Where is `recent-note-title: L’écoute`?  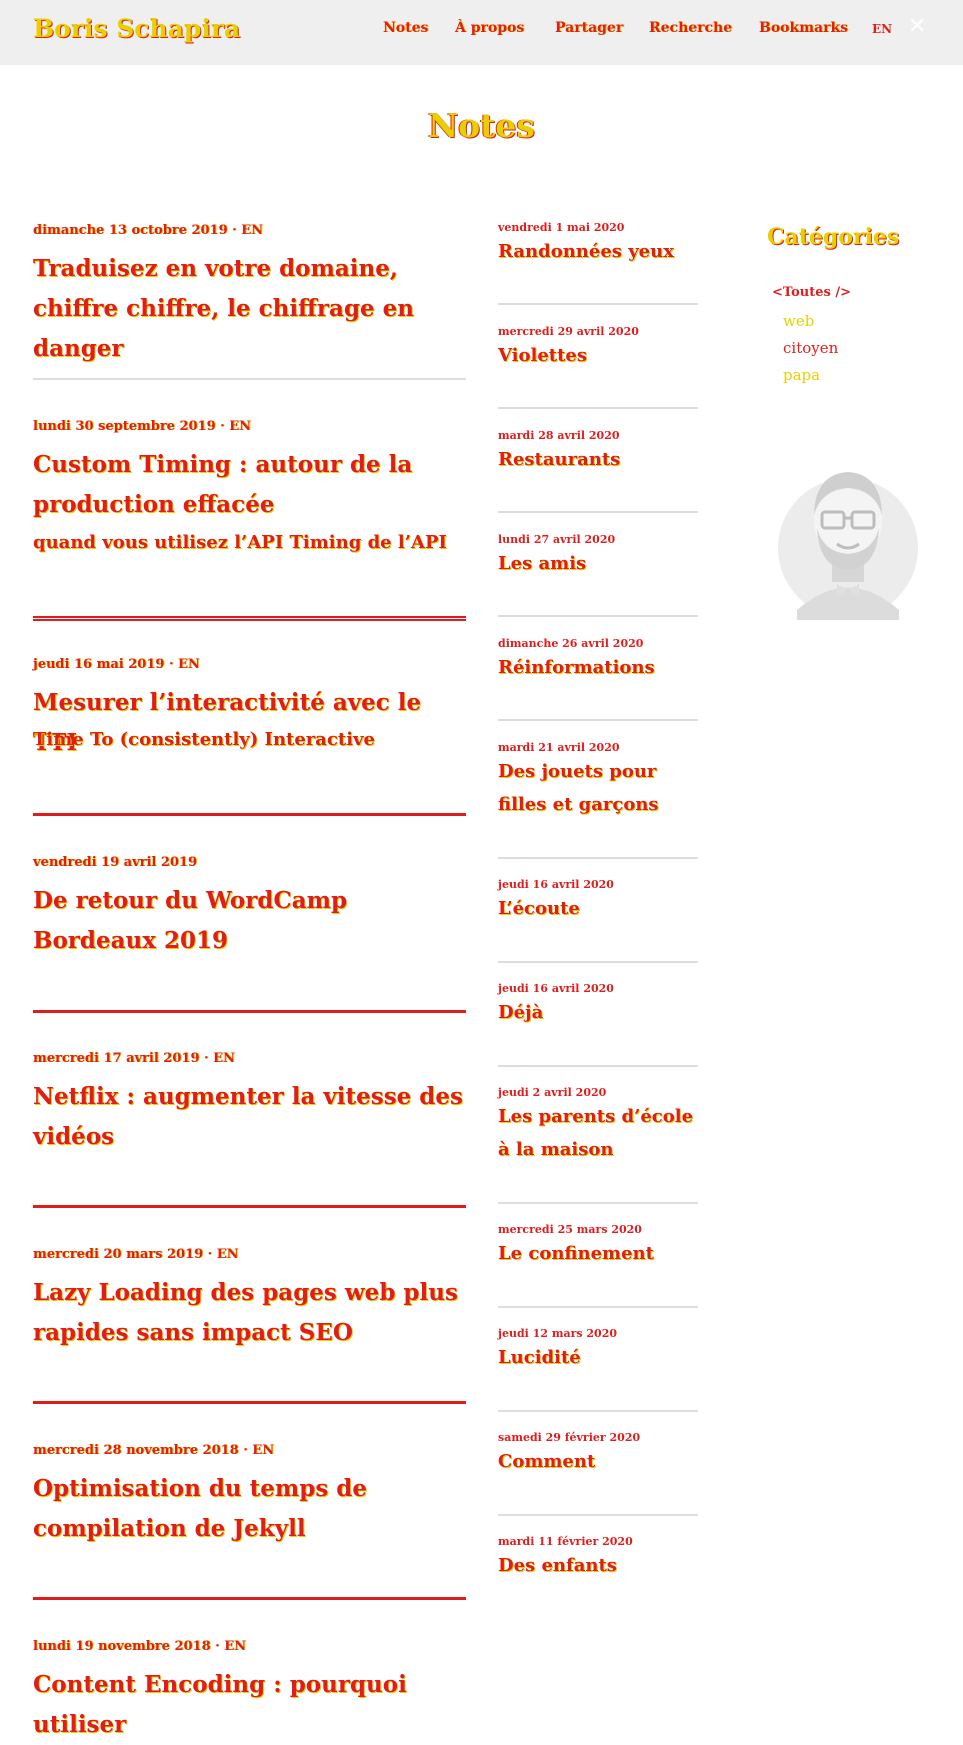 recent-note-title: L’écoute is located at coordinates (600, 908).